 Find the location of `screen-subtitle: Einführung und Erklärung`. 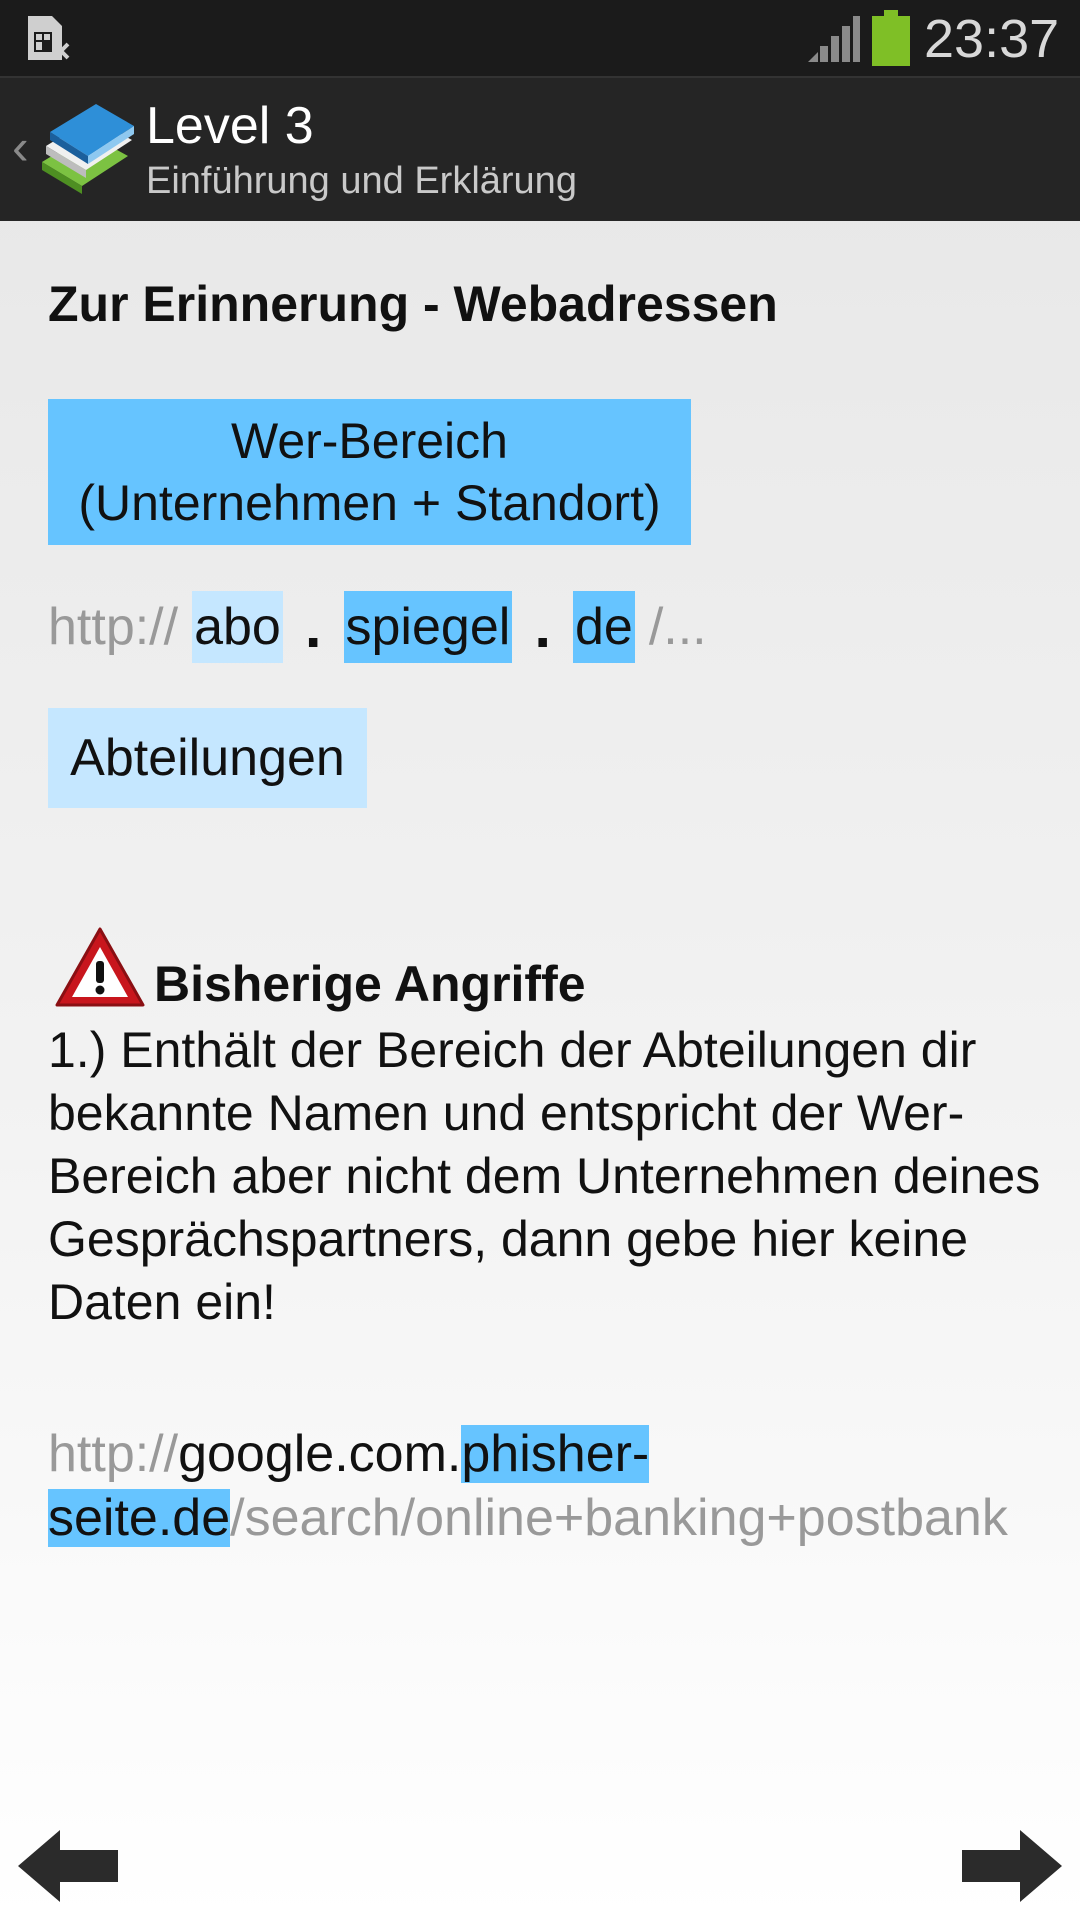

screen-subtitle: Einführung und Erklärung is located at coordinates (361, 181).